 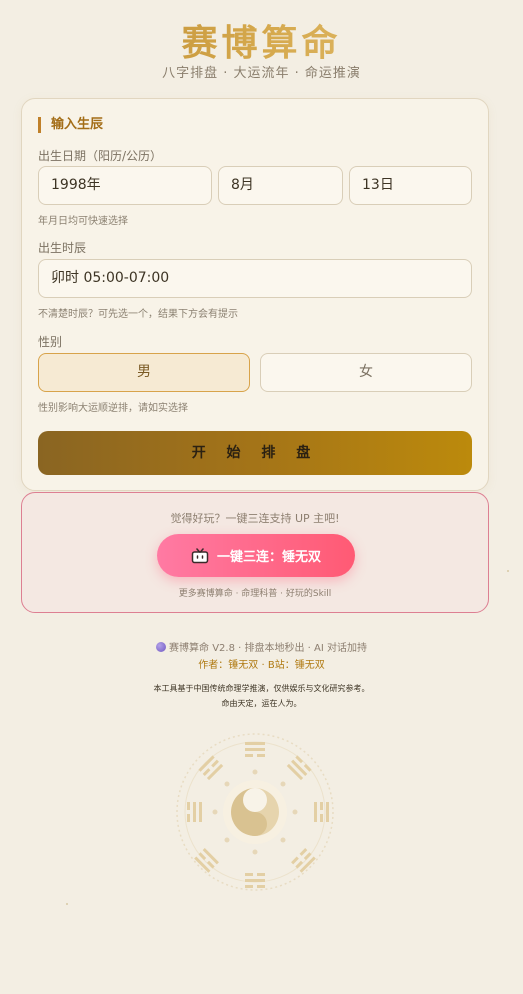 I want to click on gender-label: 性别, so click(x=50, y=342).